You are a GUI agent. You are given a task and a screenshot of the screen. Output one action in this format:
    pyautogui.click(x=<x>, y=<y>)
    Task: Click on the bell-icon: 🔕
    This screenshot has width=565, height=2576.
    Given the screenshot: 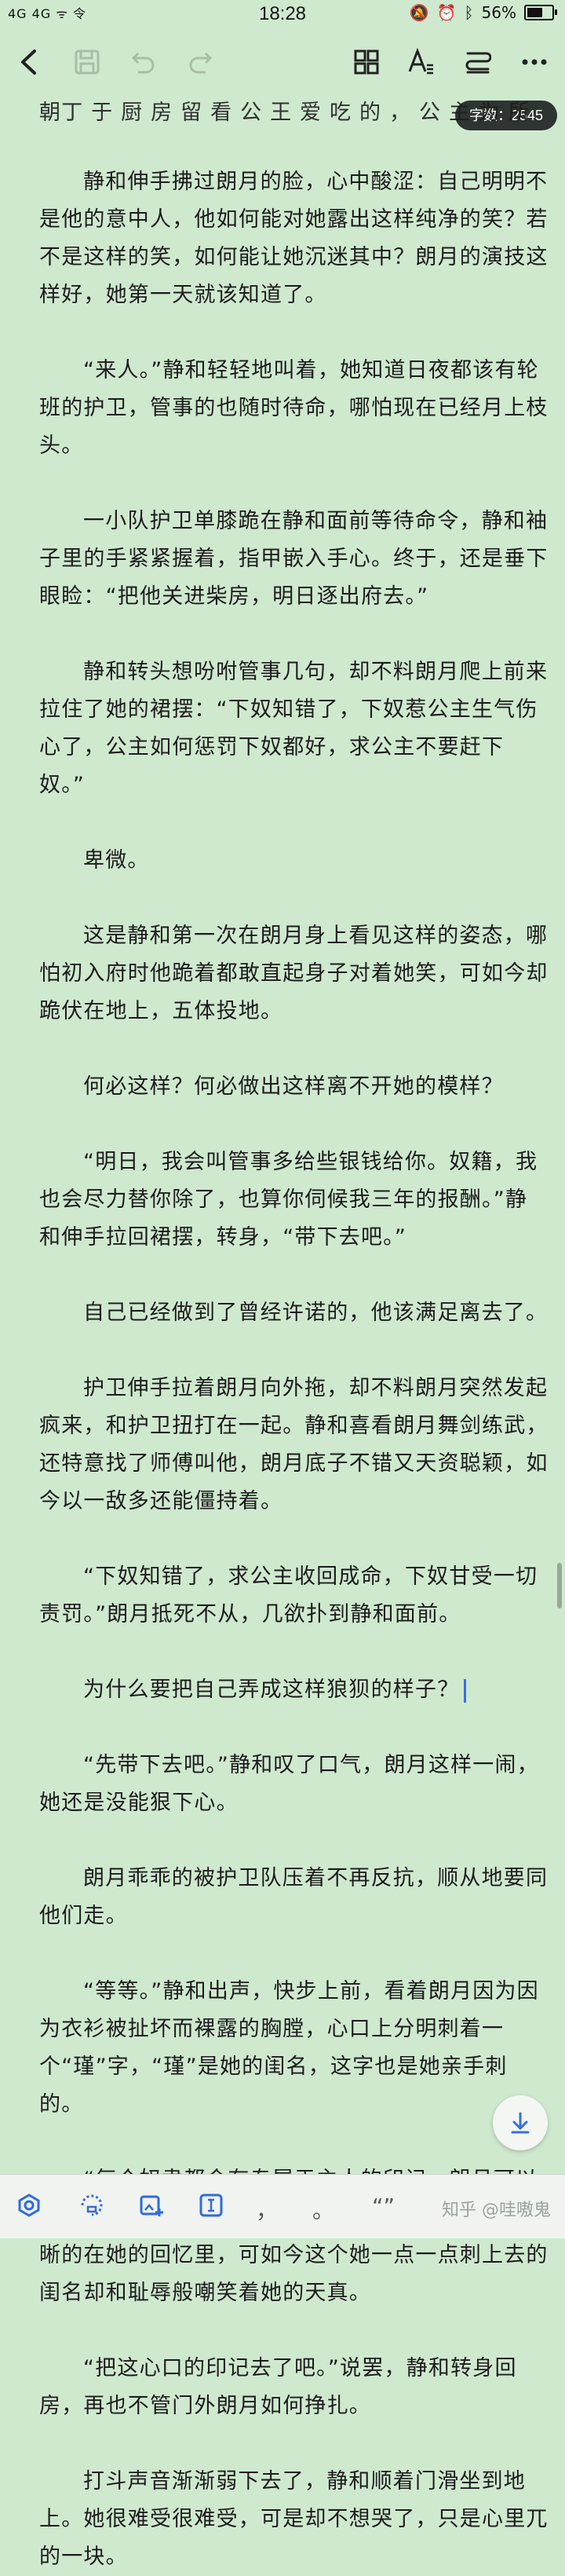 What is the action you would take?
    pyautogui.click(x=419, y=12)
    